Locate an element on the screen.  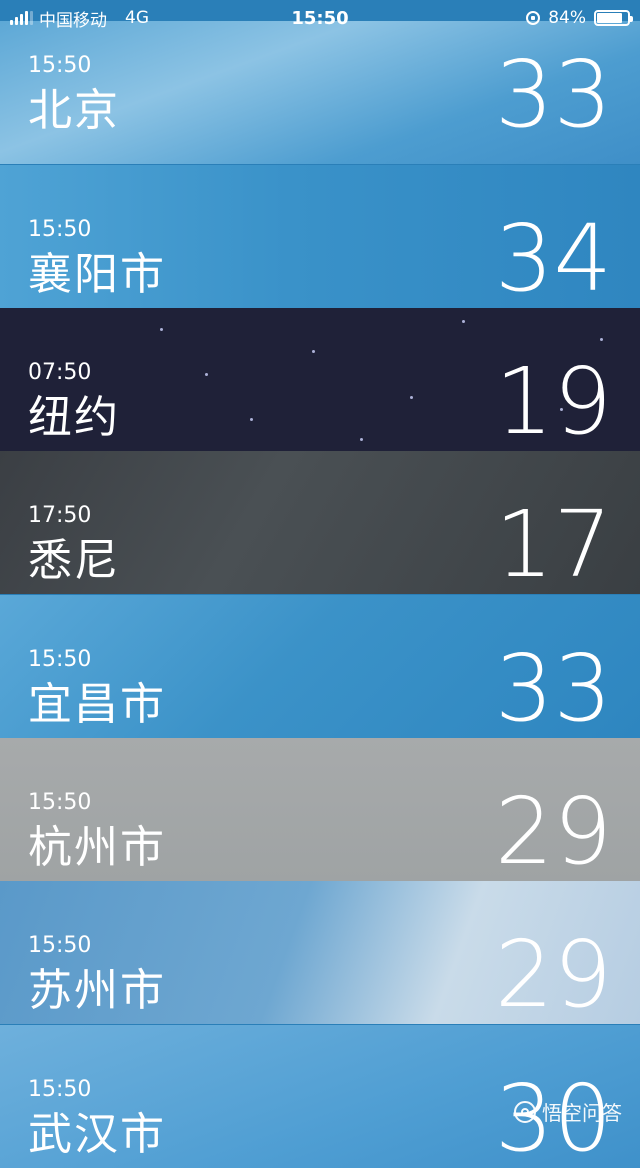
wukong-logo-icon is located at coordinates (525, 1111).